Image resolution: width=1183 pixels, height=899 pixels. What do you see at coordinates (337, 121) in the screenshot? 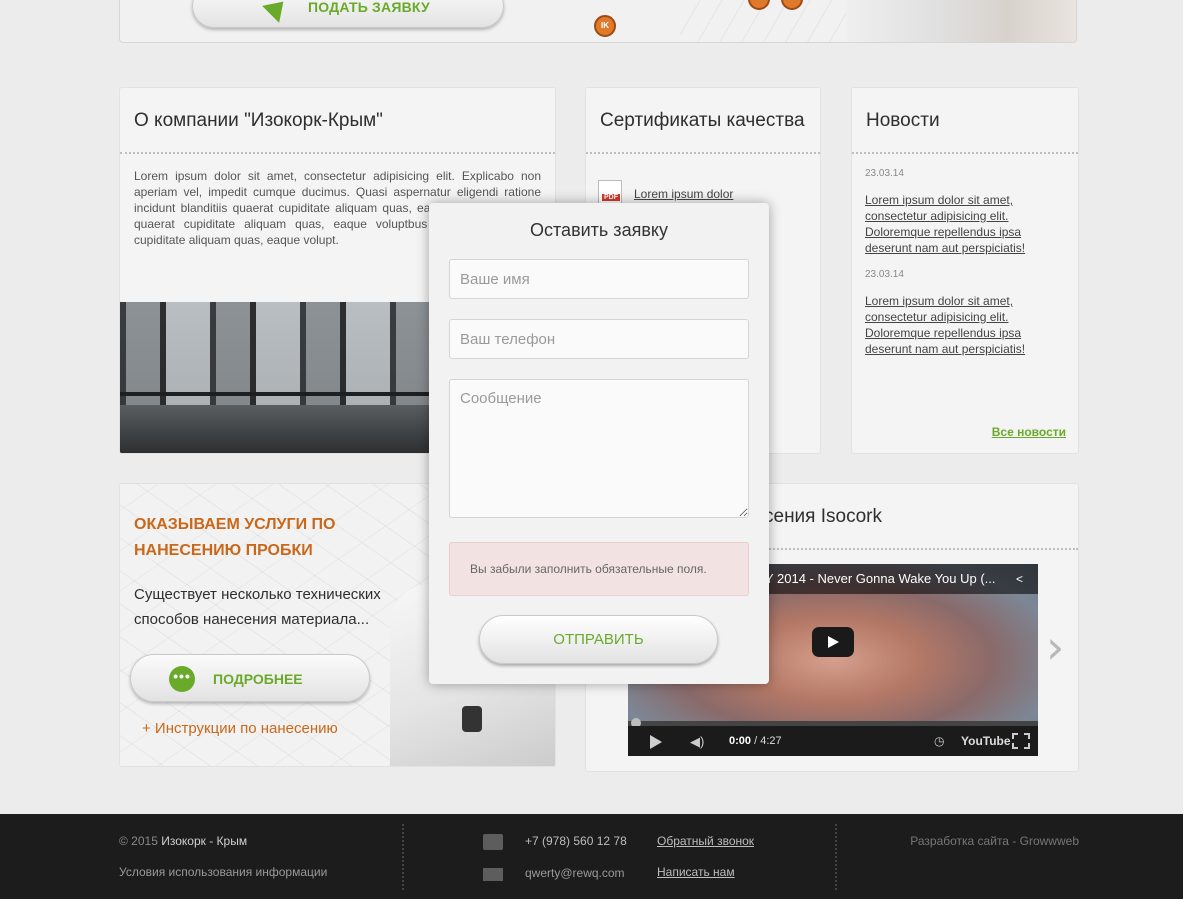
I see `about-title: О компании "Изокорк-Крым"` at bounding box center [337, 121].